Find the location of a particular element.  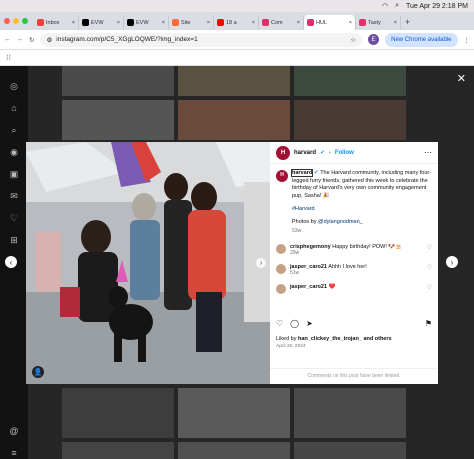

threads-icon: @ is located at coordinates (14, 431).